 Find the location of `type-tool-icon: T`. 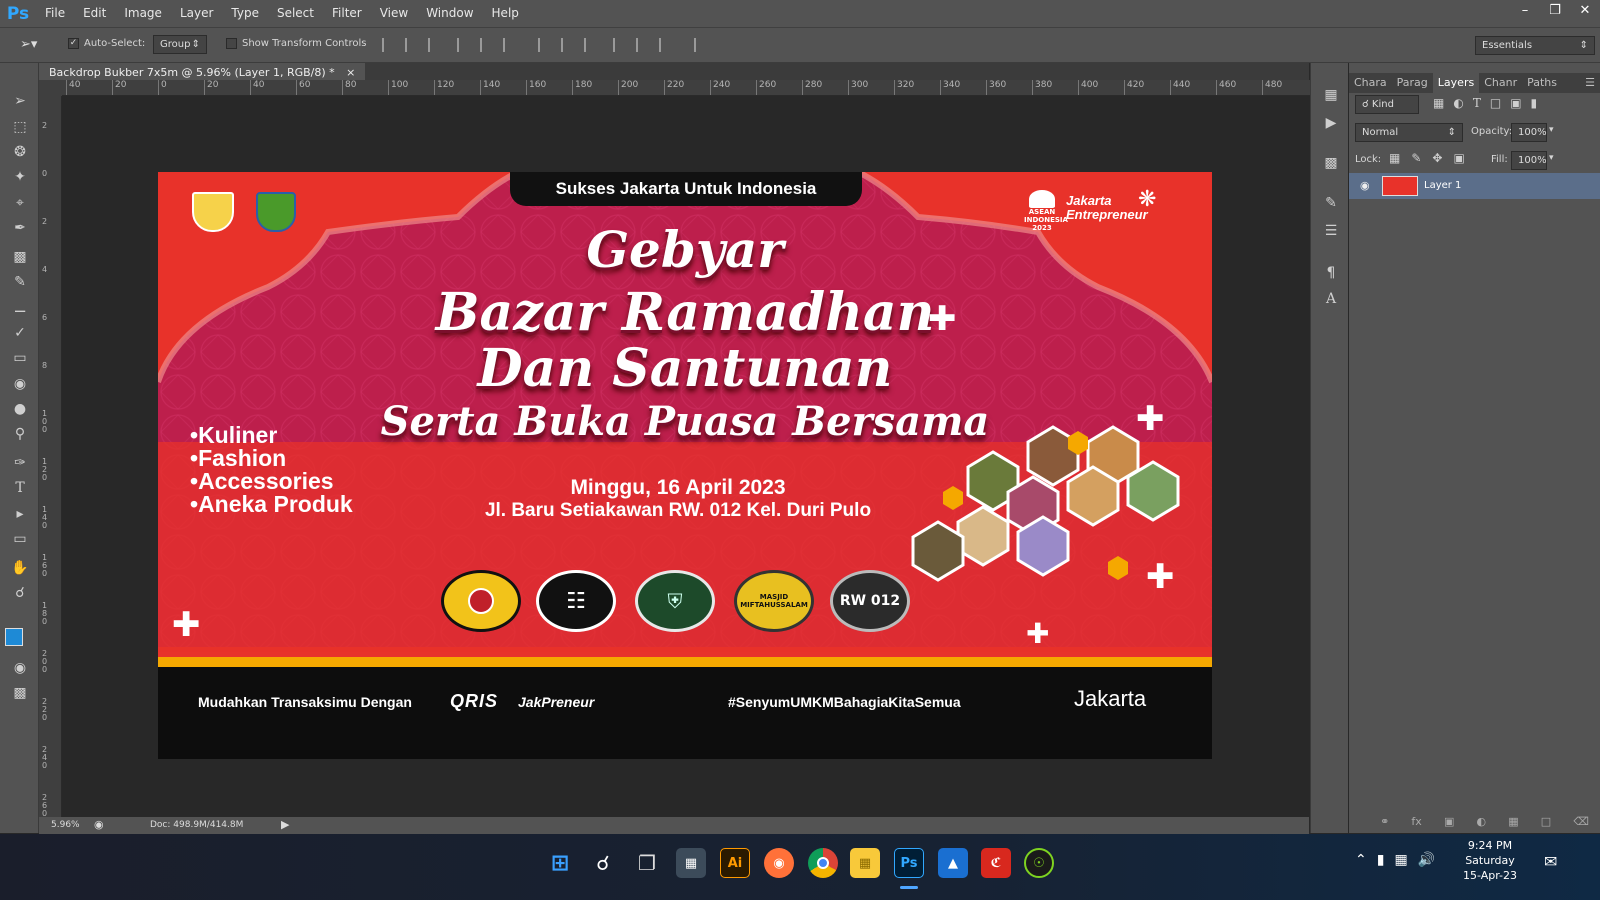

type-tool-icon: T is located at coordinates (20, 488).